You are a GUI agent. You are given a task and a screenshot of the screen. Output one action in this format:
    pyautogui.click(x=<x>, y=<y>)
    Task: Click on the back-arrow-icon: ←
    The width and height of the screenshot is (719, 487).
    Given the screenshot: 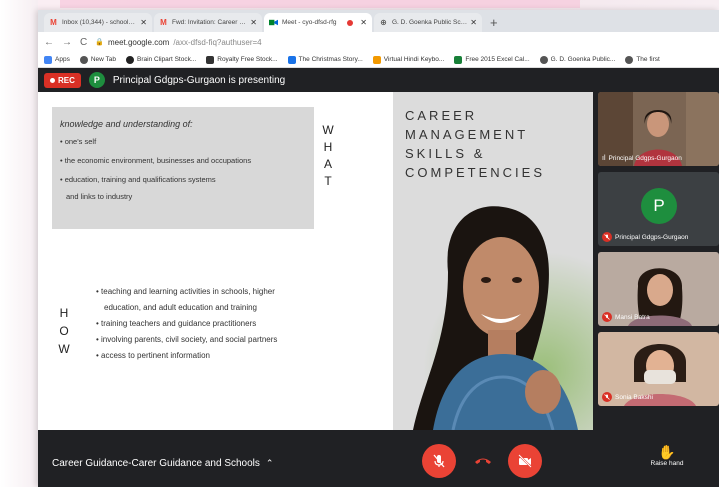 What is the action you would take?
    pyautogui.click(x=49, y=42)
    